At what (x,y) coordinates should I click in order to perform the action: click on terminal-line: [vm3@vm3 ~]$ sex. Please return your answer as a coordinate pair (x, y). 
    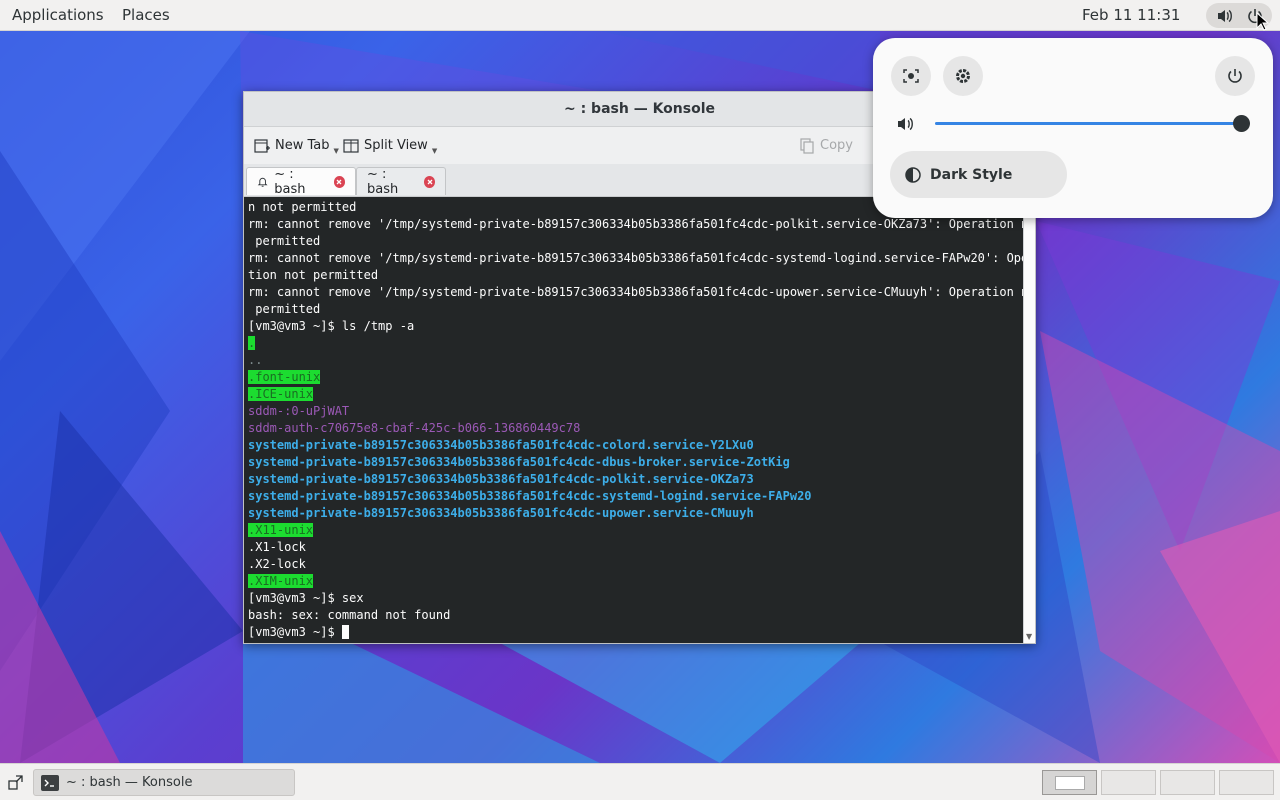
    Looking at the image, I should click on (306, 598).